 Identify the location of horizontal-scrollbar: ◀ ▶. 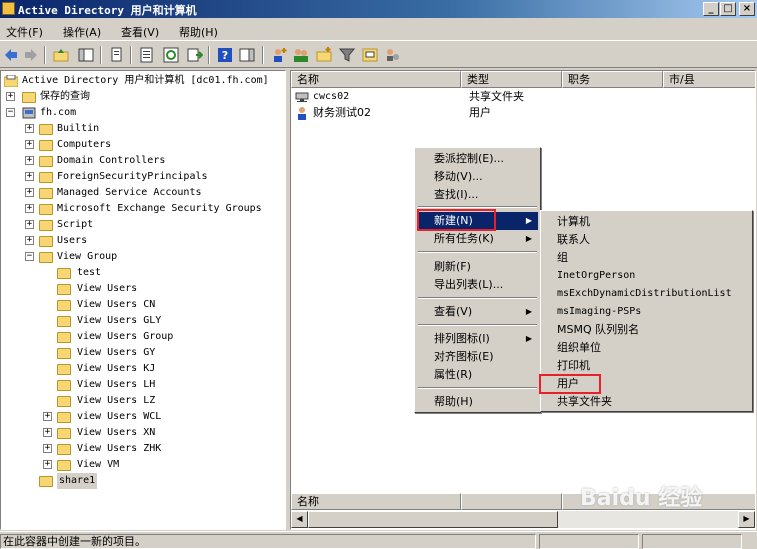
(523, 519).